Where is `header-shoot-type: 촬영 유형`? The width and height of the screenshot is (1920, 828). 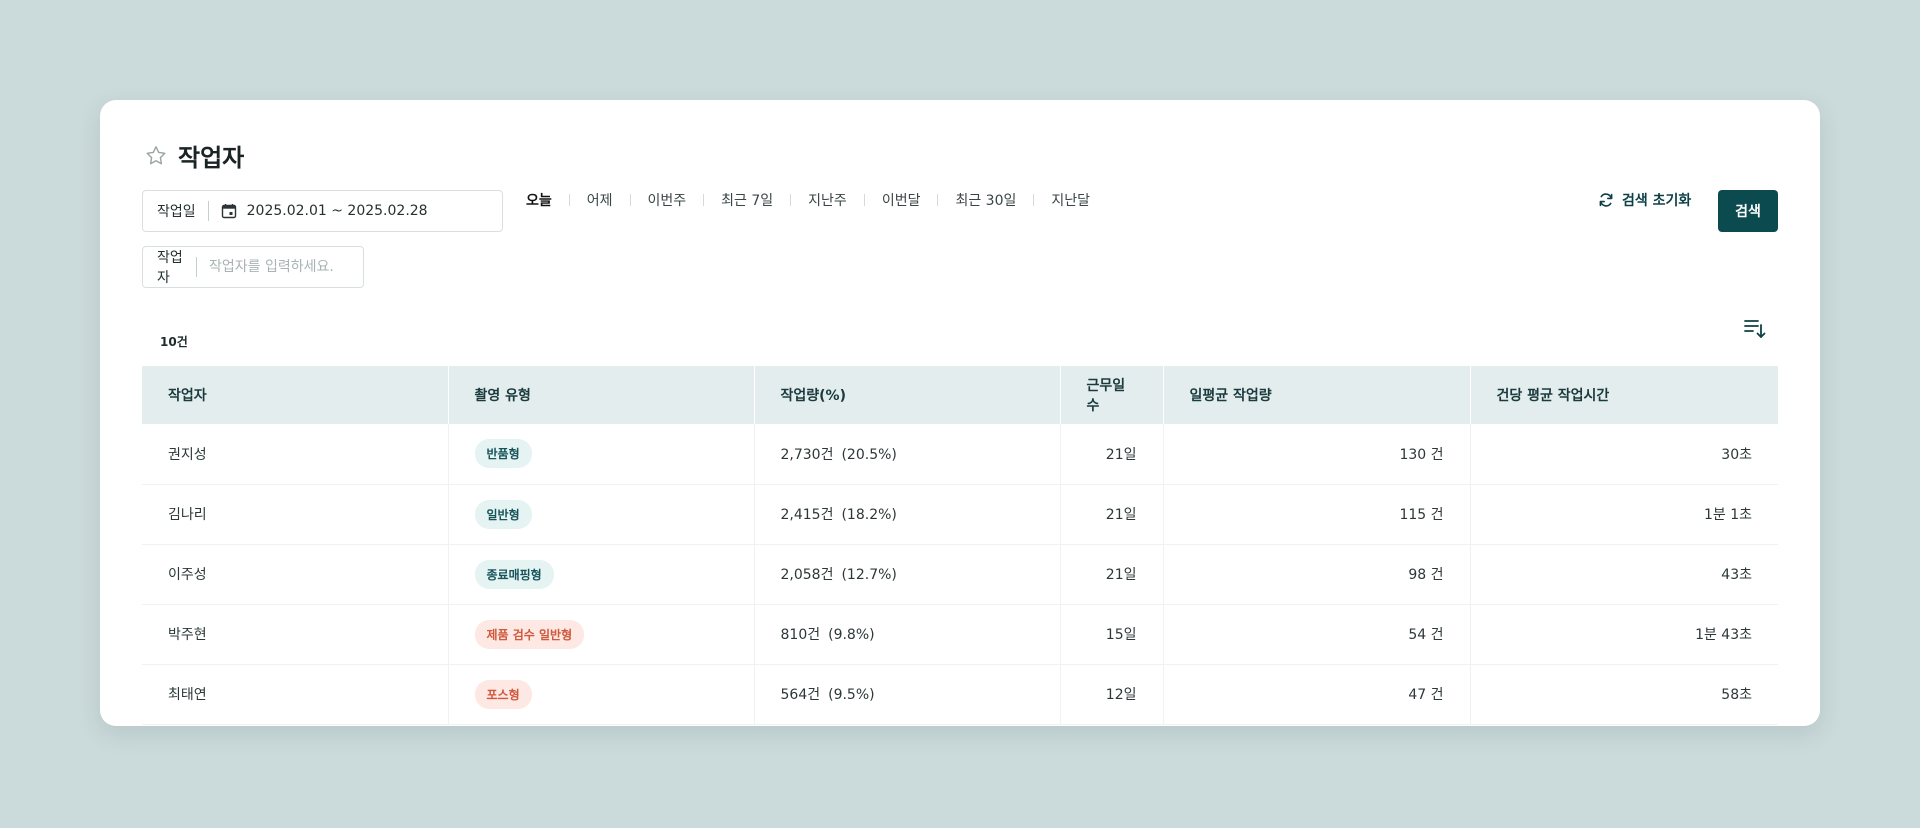 header-shoot-type: 촬영 유형 is located at coordinates (601, 395).